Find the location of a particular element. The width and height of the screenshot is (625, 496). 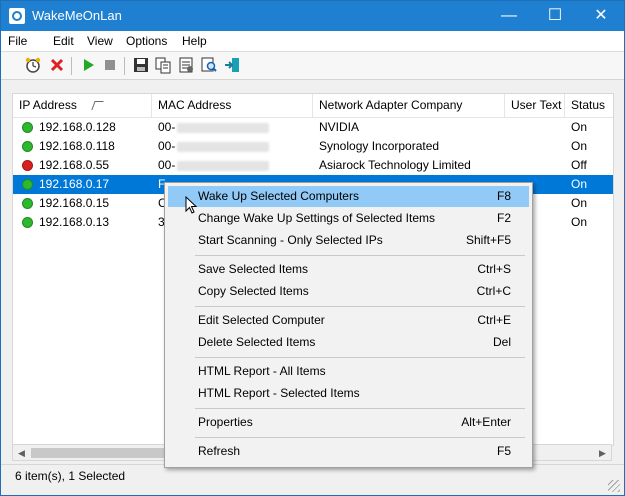

column-user-text: User Text is located at coordinates (535, 105).